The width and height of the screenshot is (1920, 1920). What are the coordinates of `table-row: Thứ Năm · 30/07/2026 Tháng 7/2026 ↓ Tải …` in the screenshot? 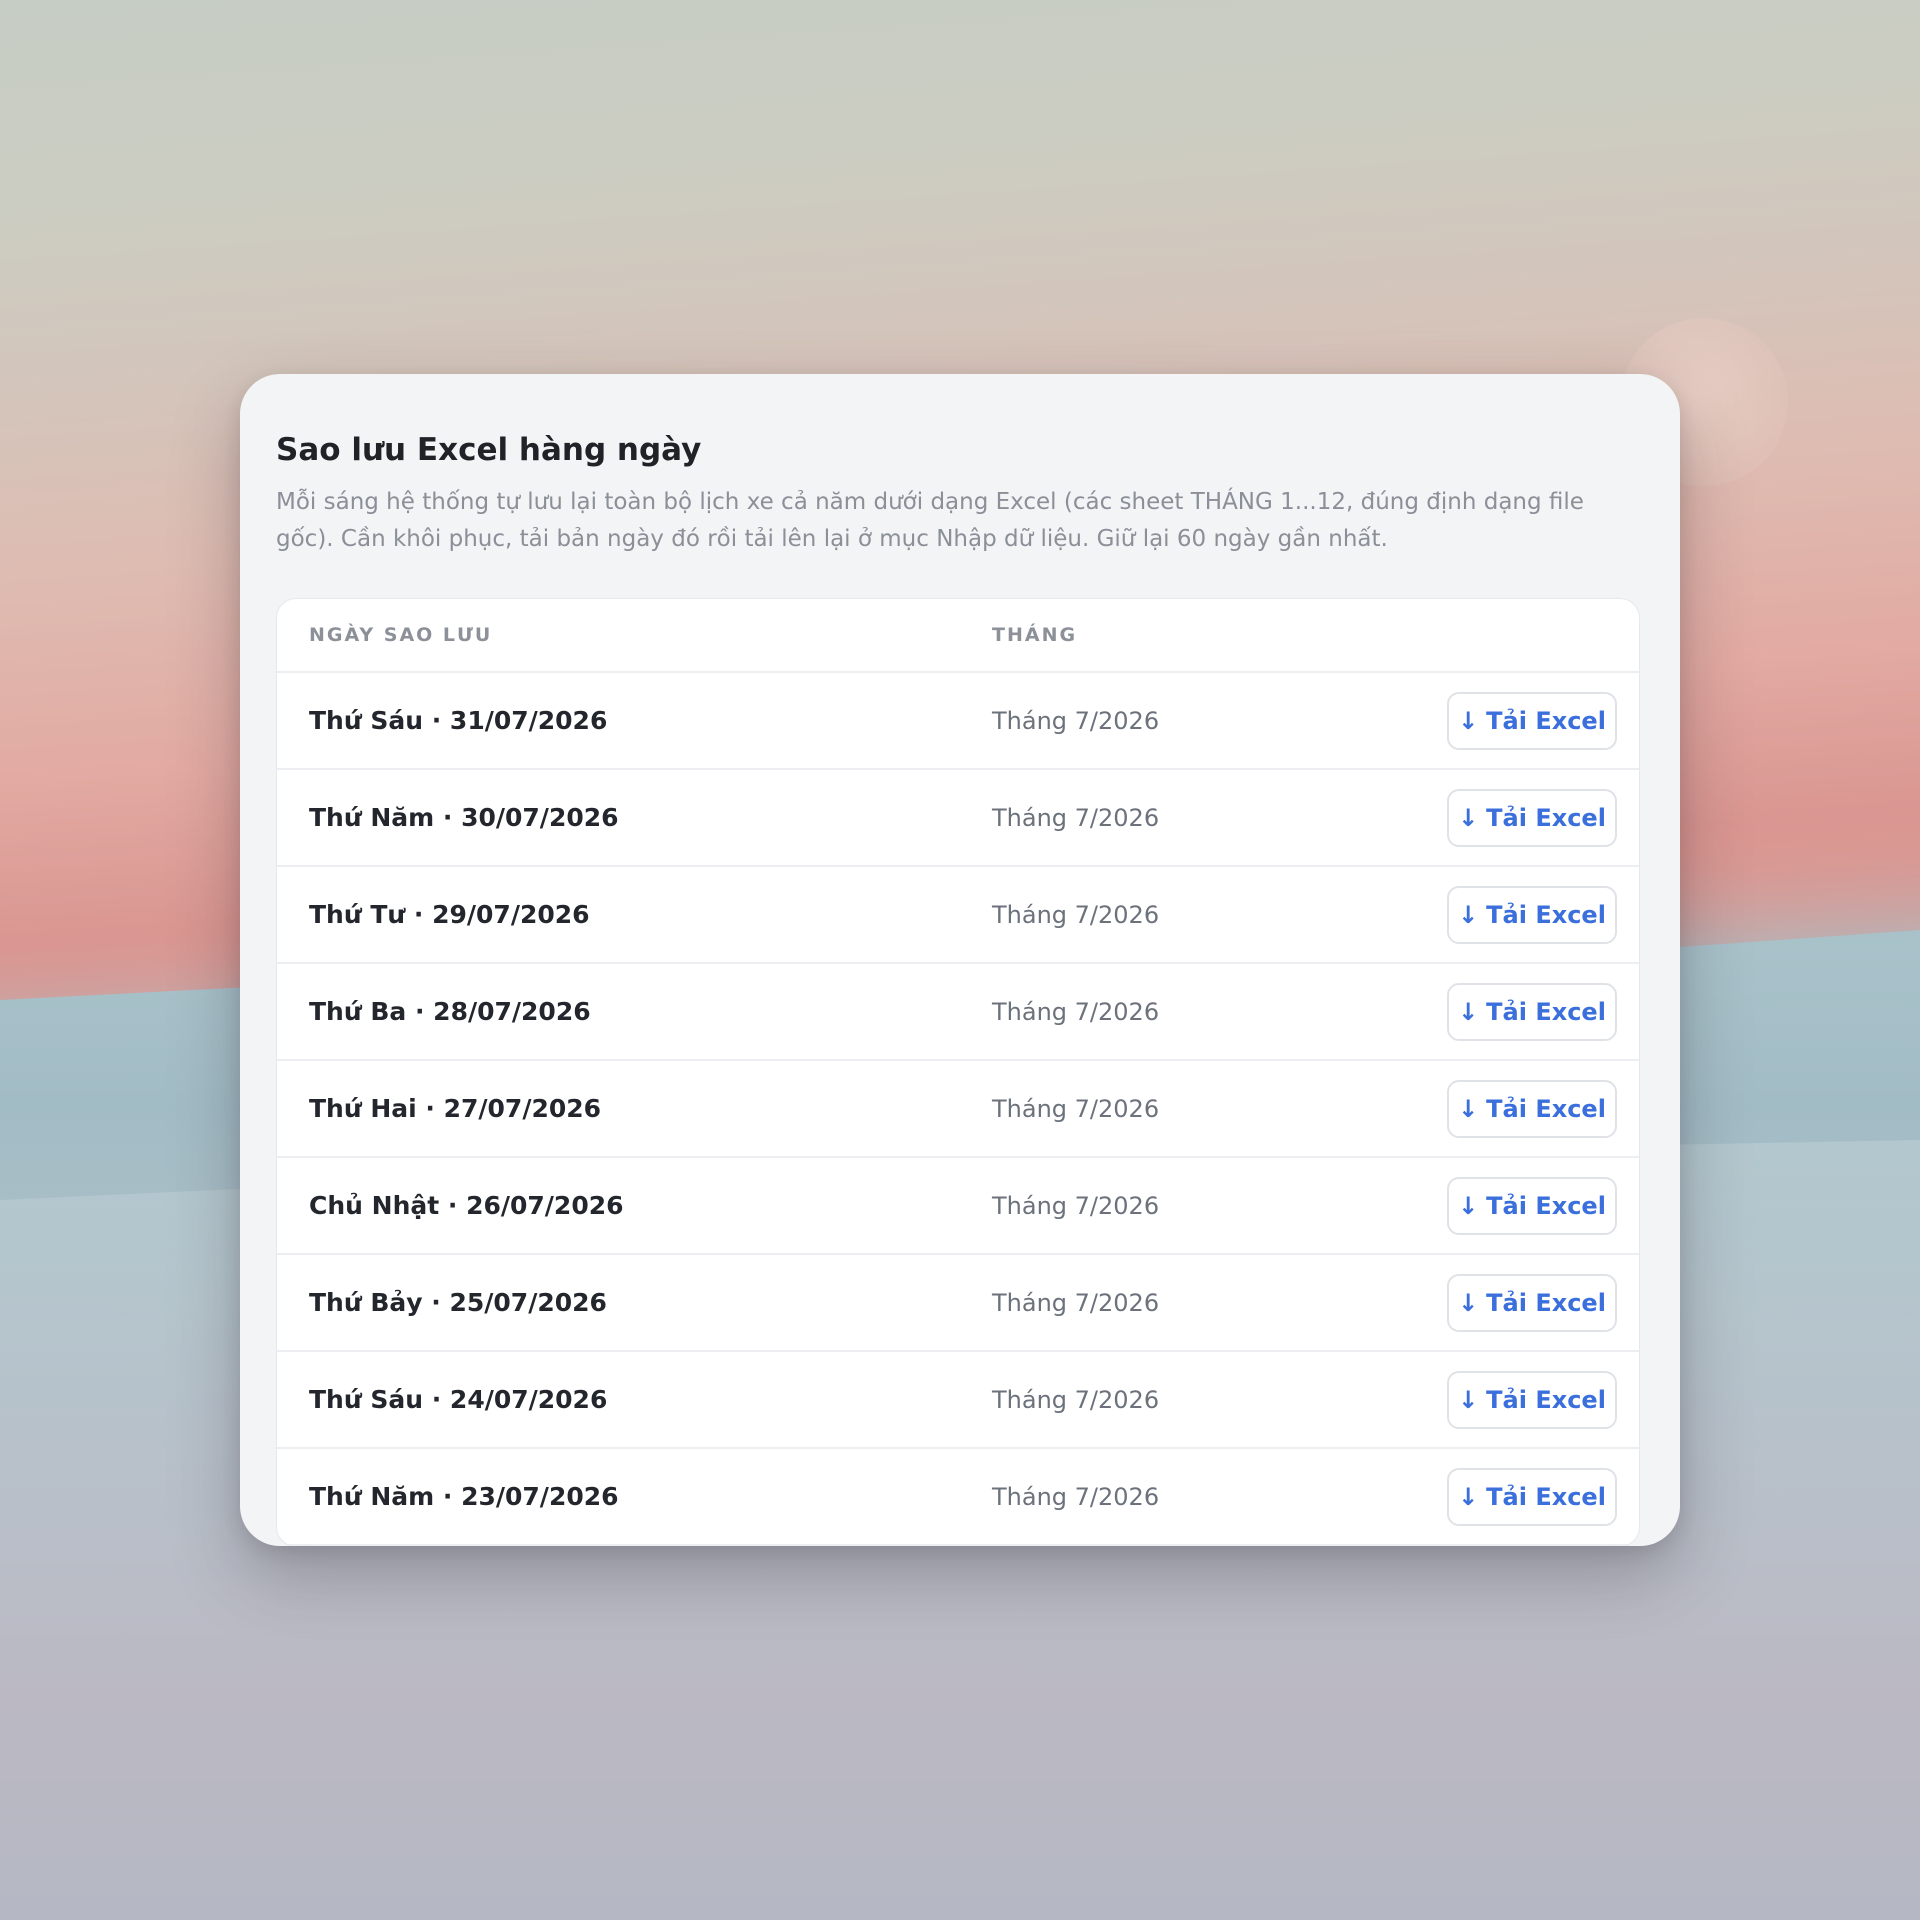 It's located at (958, 818).